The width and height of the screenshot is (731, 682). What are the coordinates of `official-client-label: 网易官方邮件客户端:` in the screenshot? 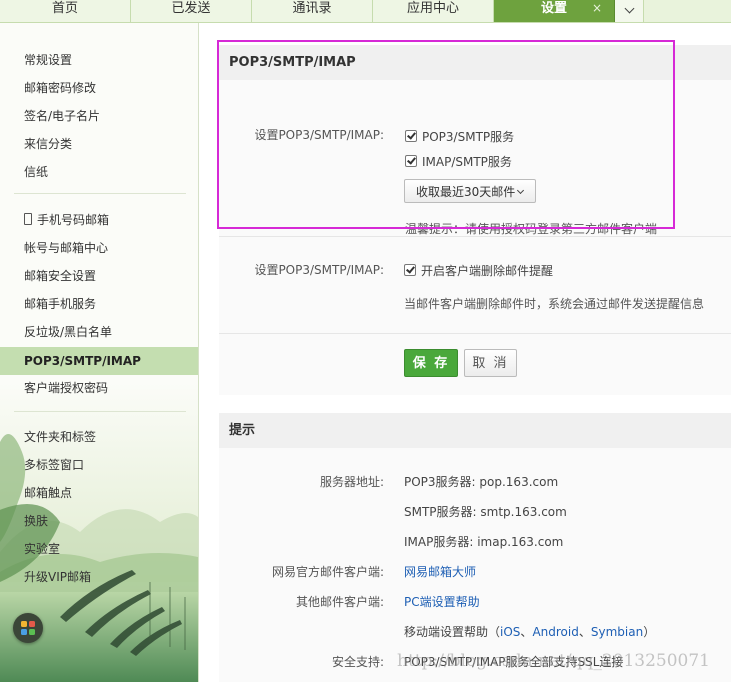 It's located at (327, 572).